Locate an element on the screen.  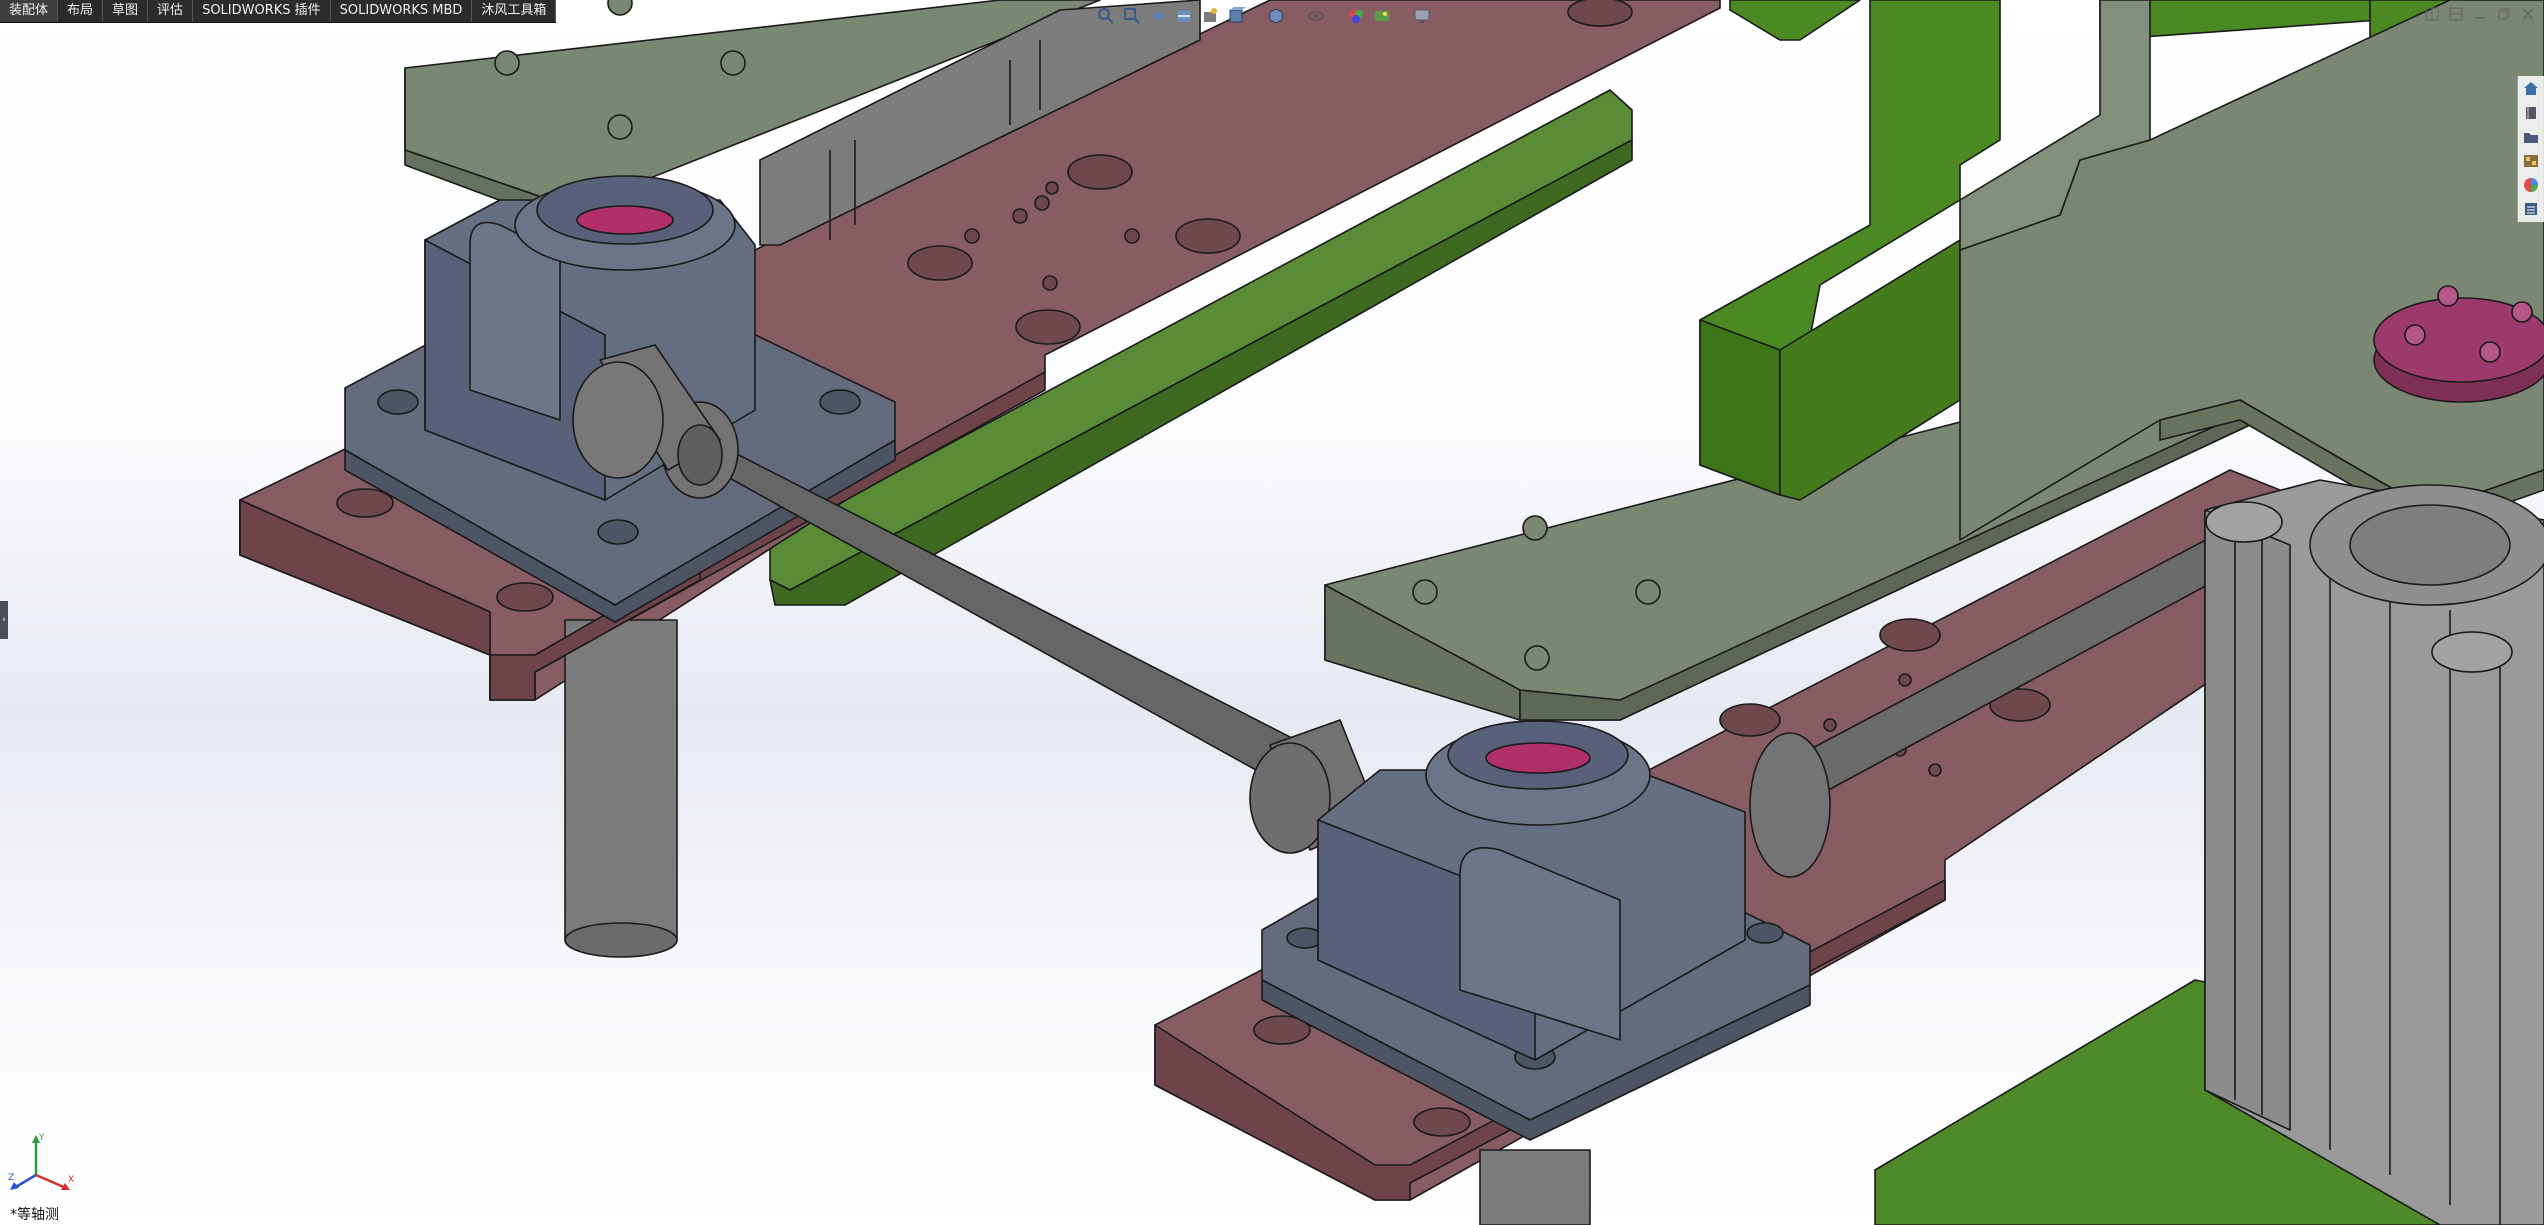
home-icon is located at coordinates (2531, 89).